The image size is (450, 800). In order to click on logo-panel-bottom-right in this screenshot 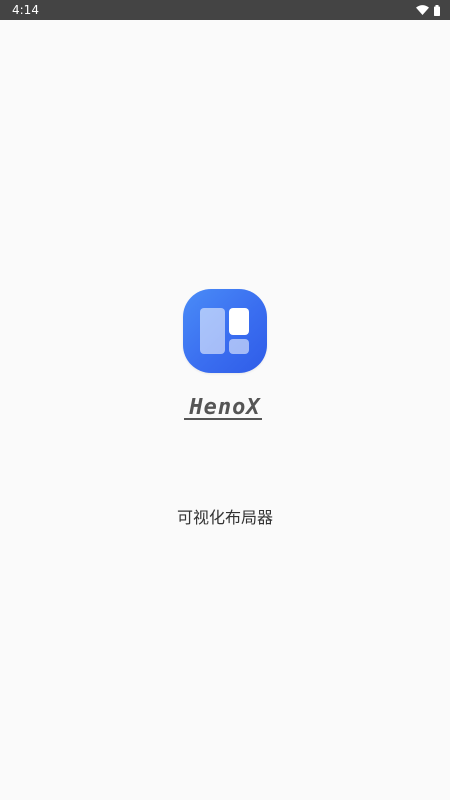, I will do `click(239, 346)`.